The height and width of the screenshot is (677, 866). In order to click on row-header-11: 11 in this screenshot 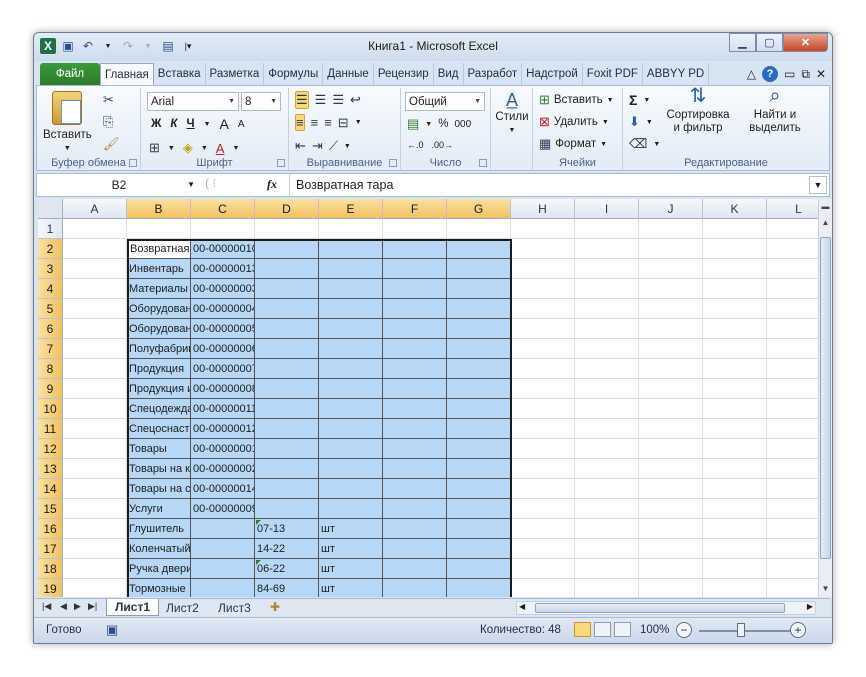, I will do `click(50, 429)`.